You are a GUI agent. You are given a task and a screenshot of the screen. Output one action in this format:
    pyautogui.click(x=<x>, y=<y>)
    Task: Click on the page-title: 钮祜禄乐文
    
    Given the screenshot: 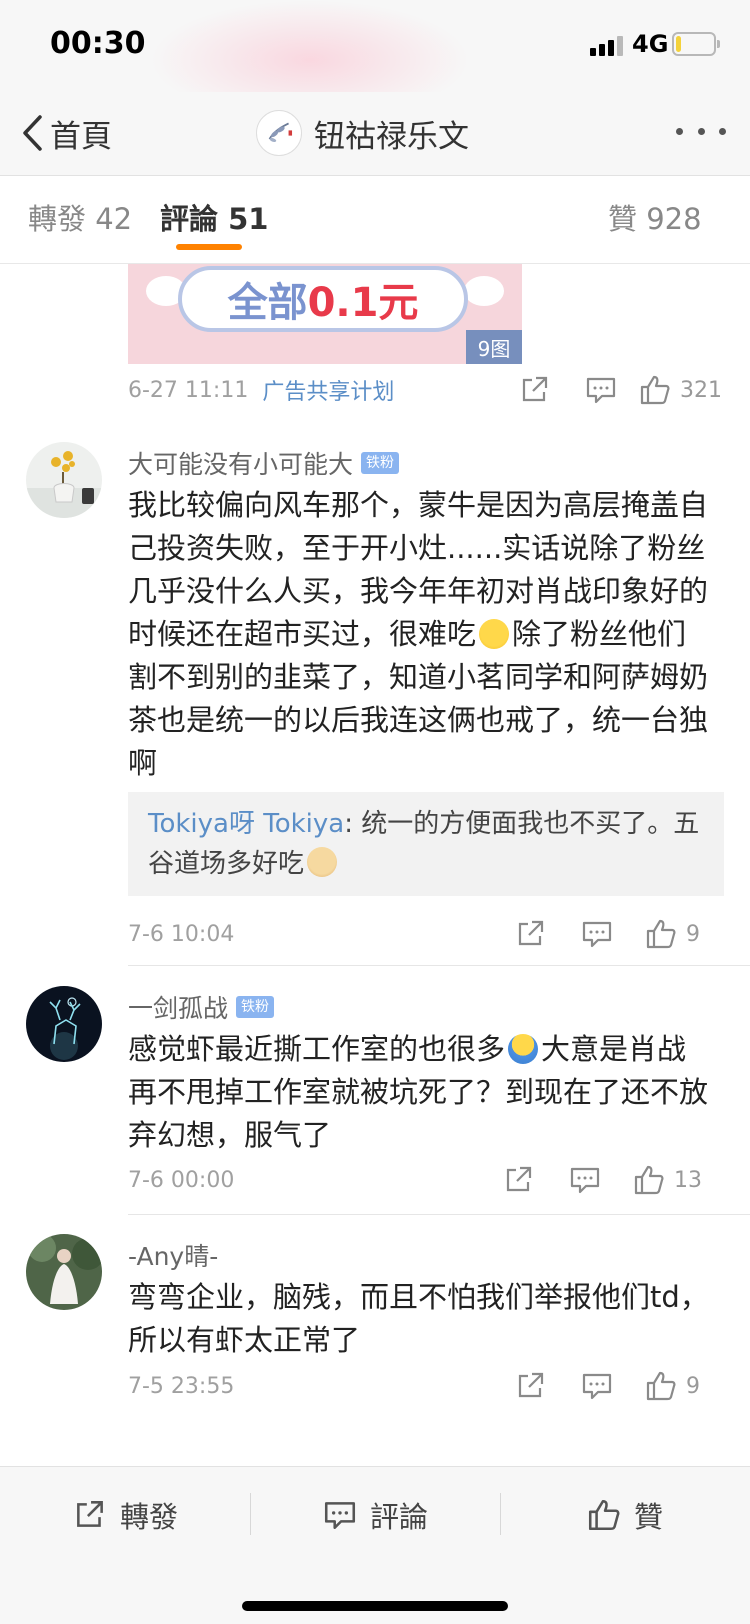 What is the action you would take?
    pyautogui.click(x=391, y=136)
    